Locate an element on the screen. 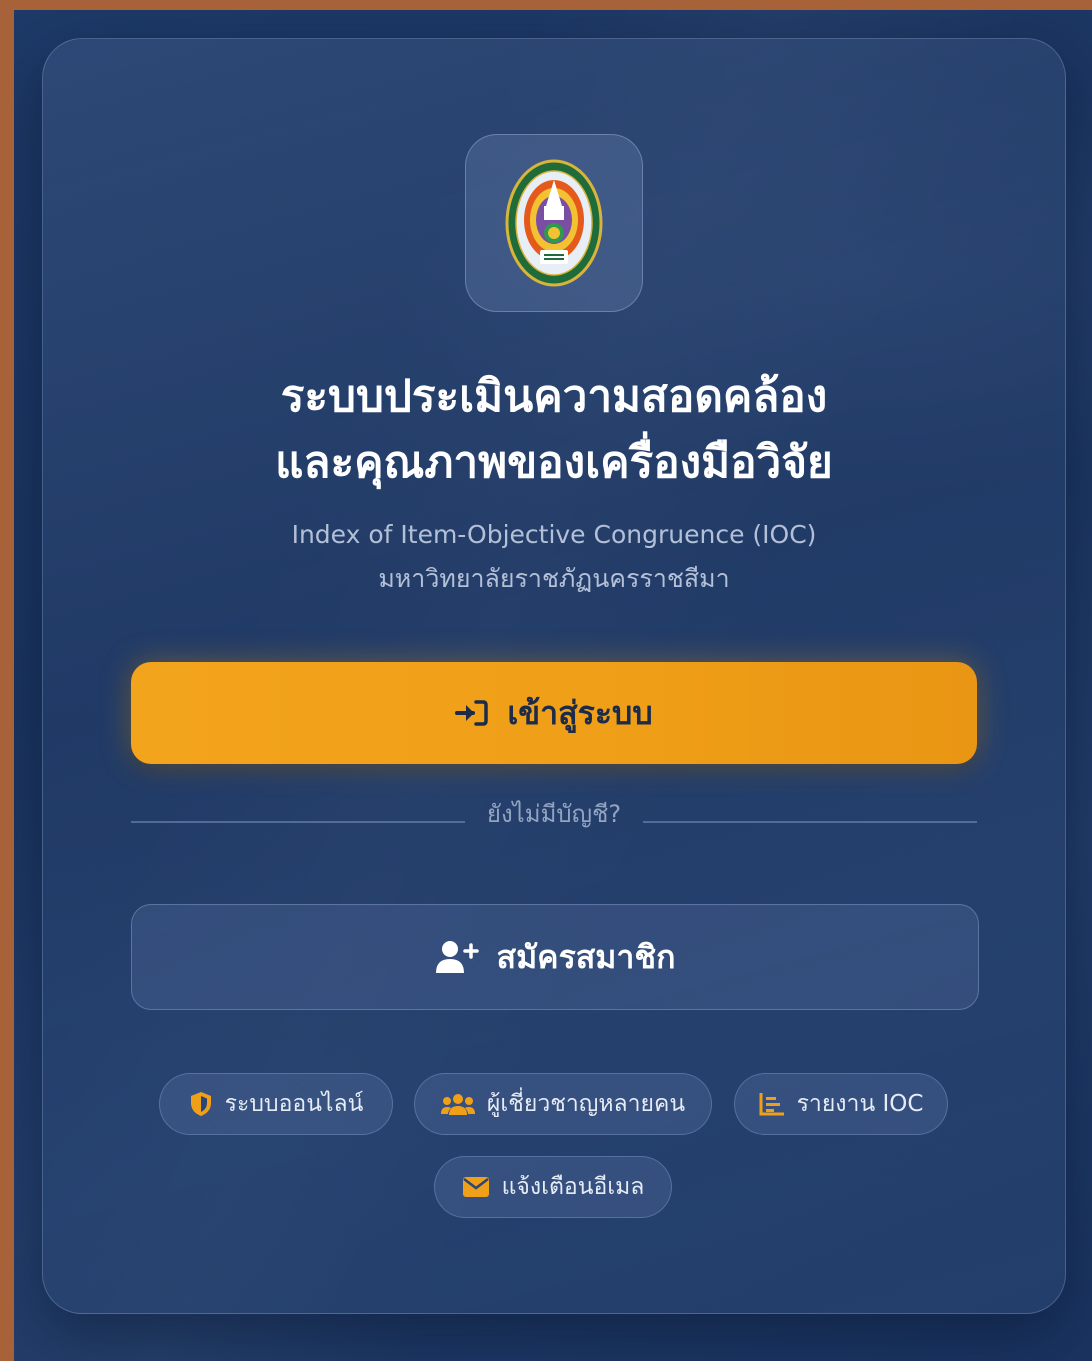 This screenshot has width=1092, height=1361. feature-multiple-experts: ผู้เชี่ยวชาญหลายคน is located at coordinates (563, 1104).